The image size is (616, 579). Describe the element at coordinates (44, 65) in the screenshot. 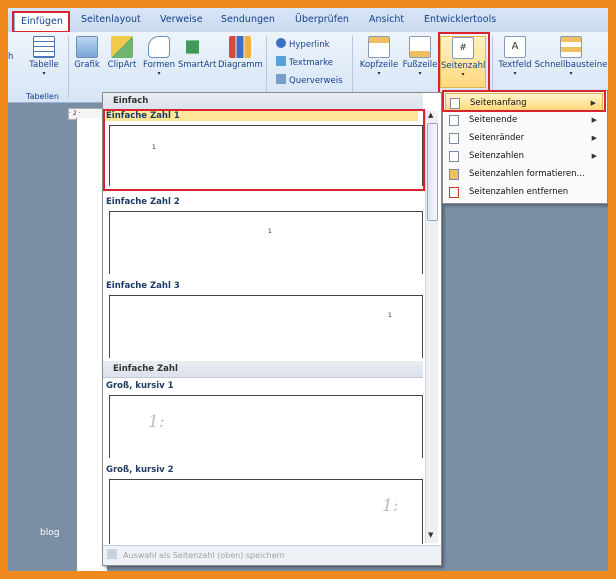

I see `tabelle-label: Tabelle` at that location.